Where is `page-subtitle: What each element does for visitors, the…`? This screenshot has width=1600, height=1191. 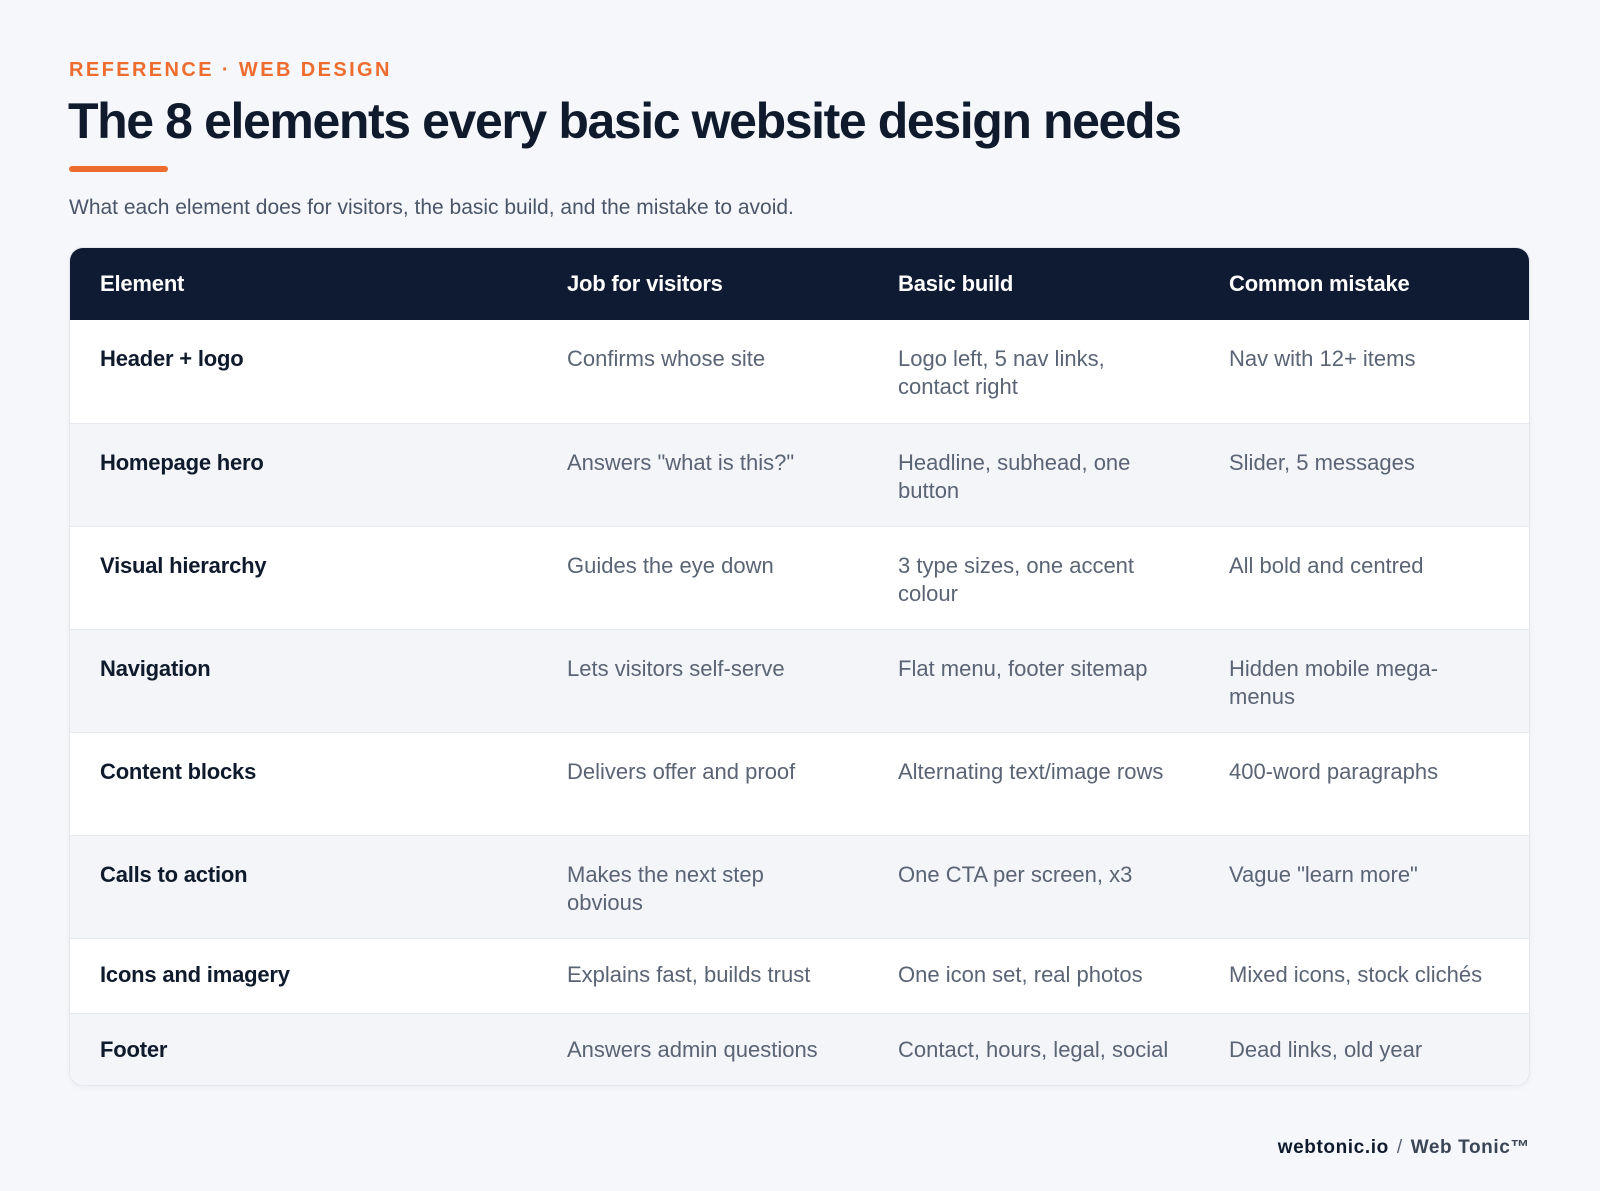 page-subtitle: What each element does for visitors, the… is located at coordinates (431, 207).